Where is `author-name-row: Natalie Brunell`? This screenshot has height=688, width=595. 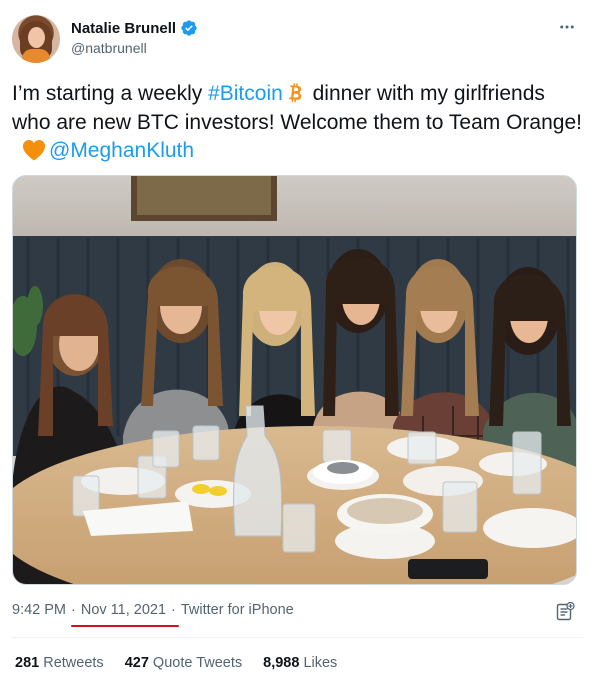 author-name-row: Natalie Brunell is located at coordinates (134, 28).